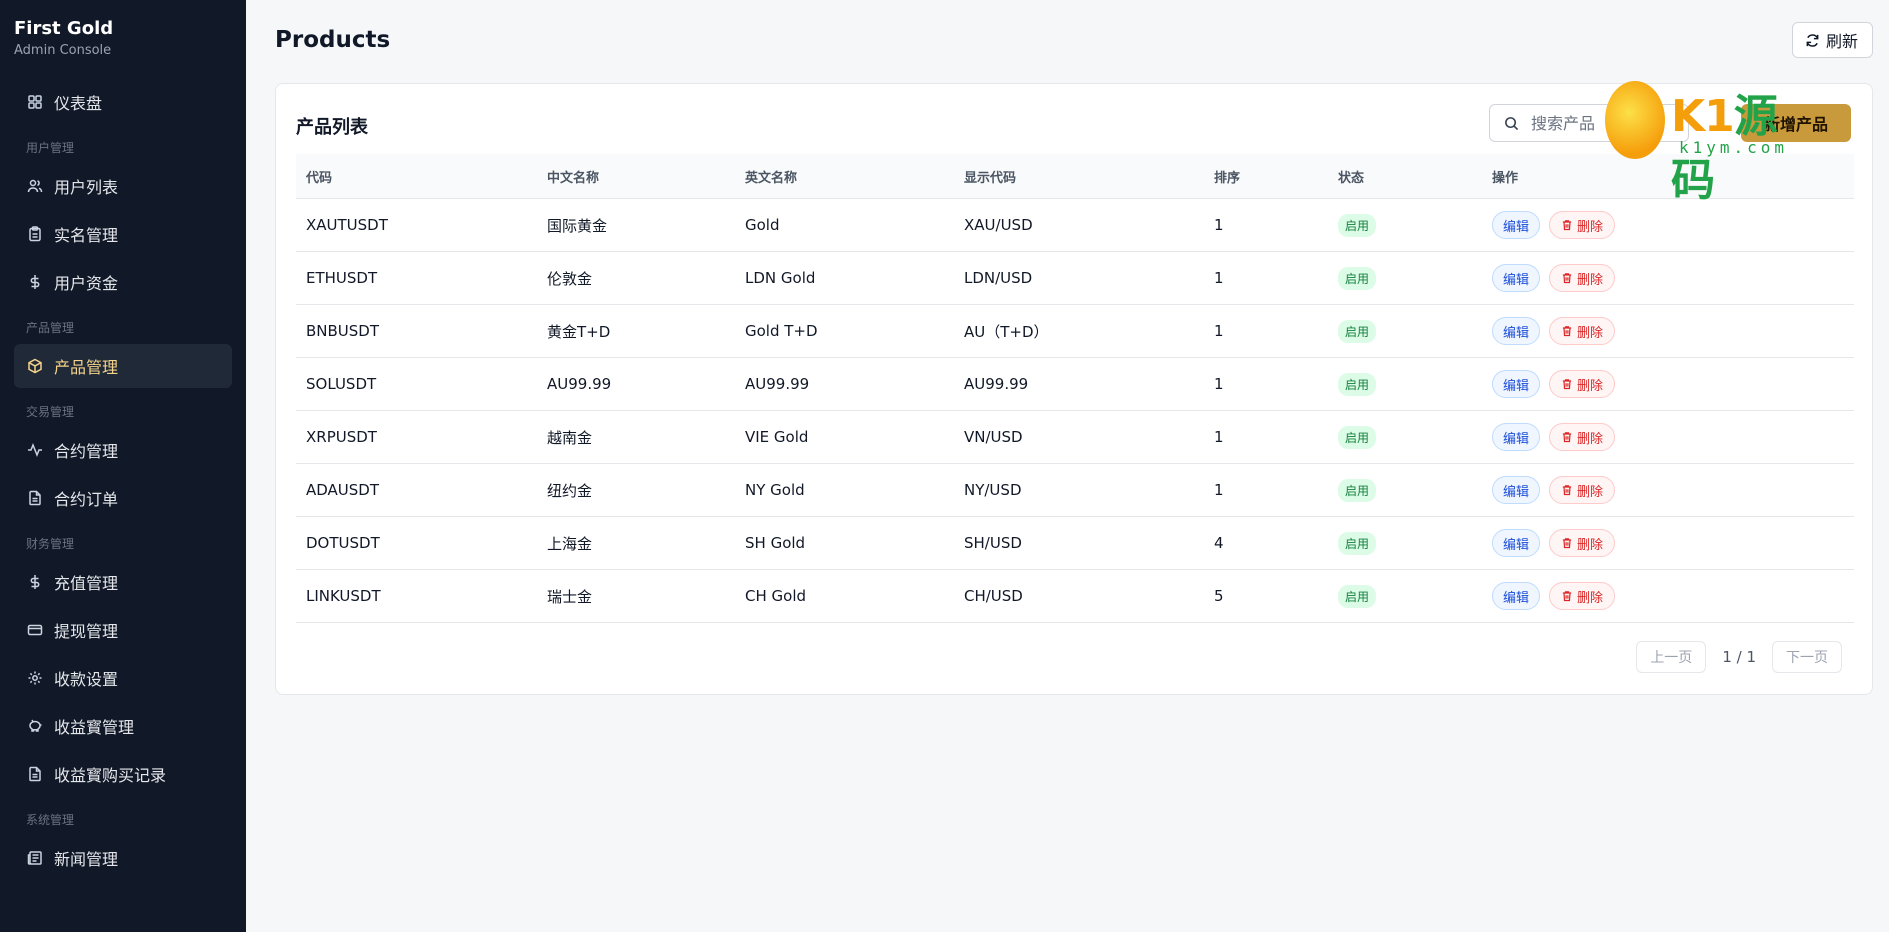 The width and height of the screenshot is (1889, 932). Describe the element at coordinates (64, 28) in the screenshot. I see `brand-name: First Gold` at that location.